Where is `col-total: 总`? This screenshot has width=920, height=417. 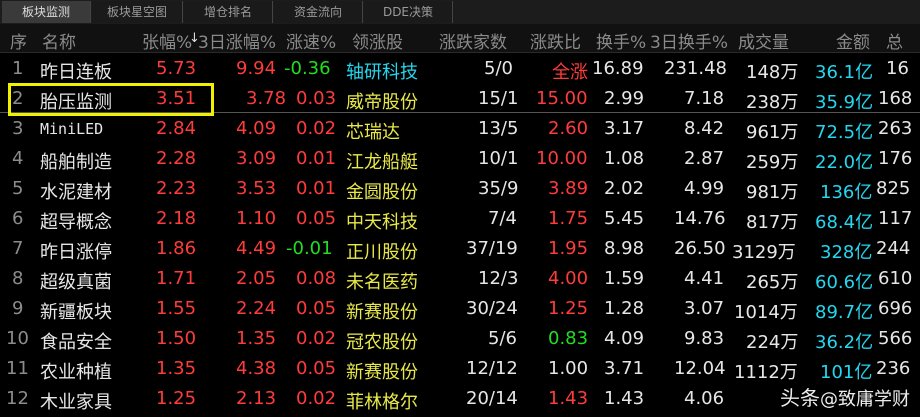
col-total: 总 is located at coordinates (894, 40).